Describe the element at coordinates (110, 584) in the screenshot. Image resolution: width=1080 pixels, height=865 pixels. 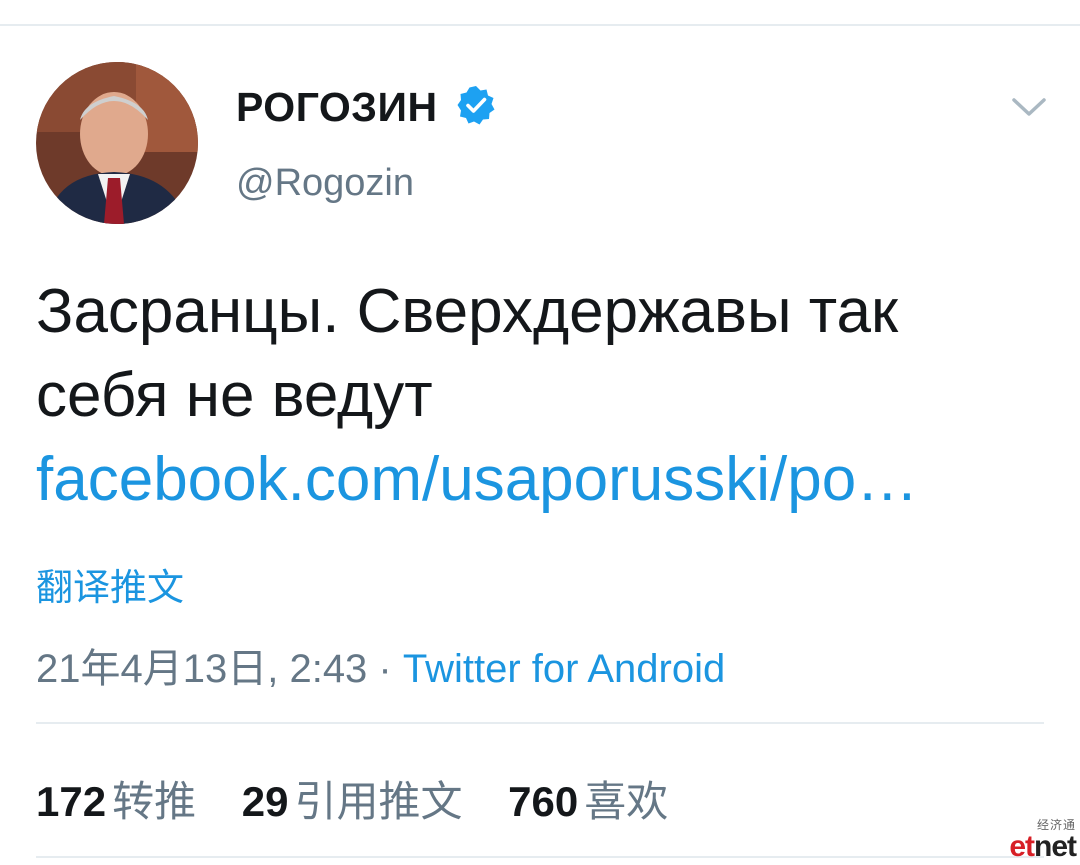
I see `translate-tweet-link: 翻译推文` at that location.